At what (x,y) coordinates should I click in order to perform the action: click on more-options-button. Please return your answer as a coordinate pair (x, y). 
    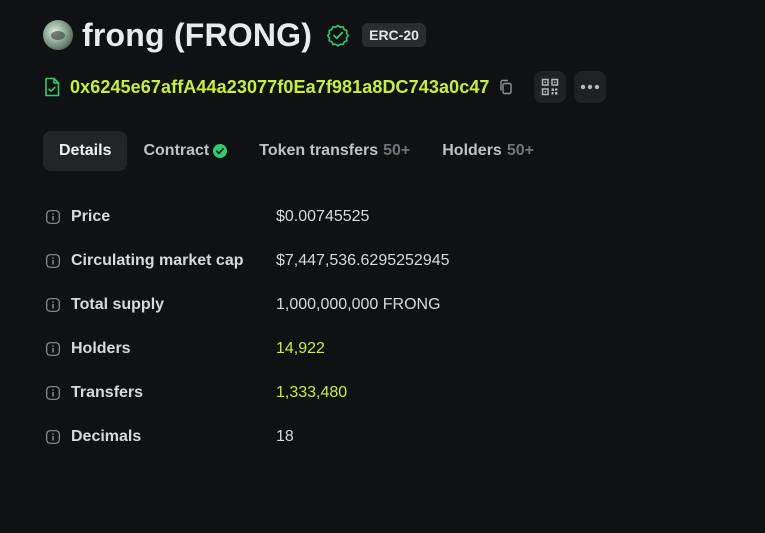
    Looking at the image, I should click on (589, 87).